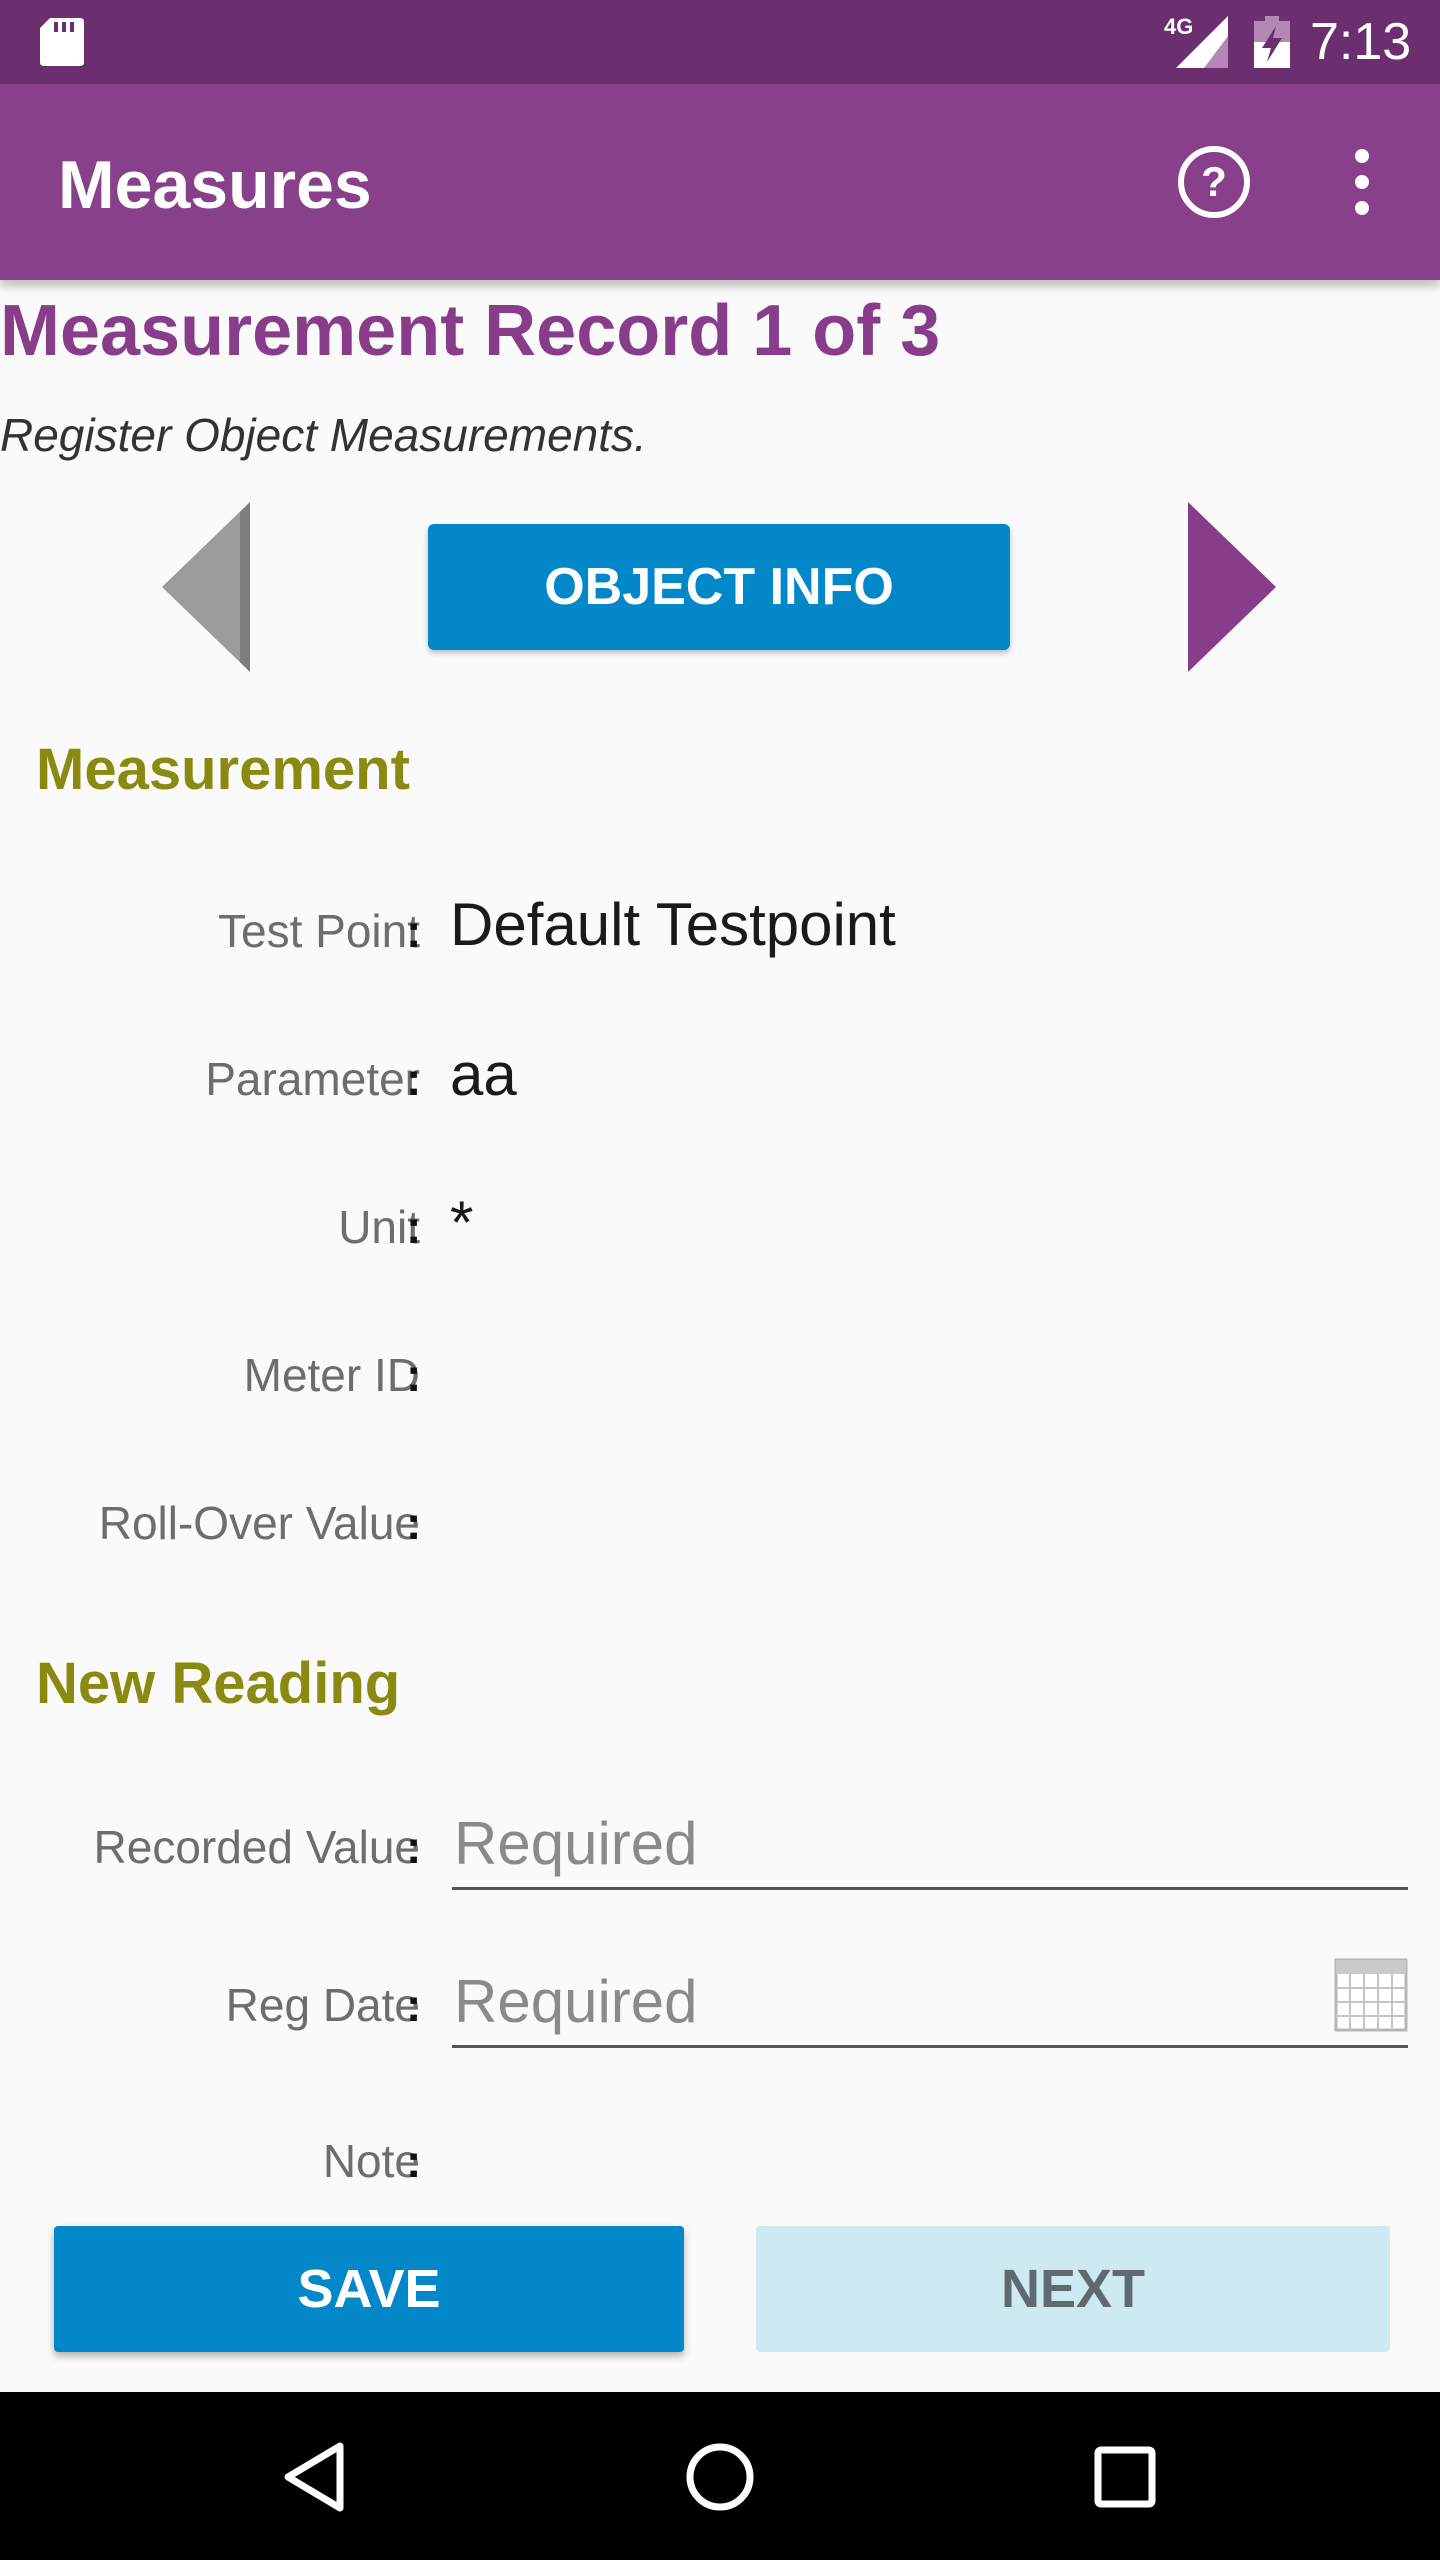 The width and height of the screenshot is (1440, 2560). I want to click on system-navigation-bar, so click(720, 2476).